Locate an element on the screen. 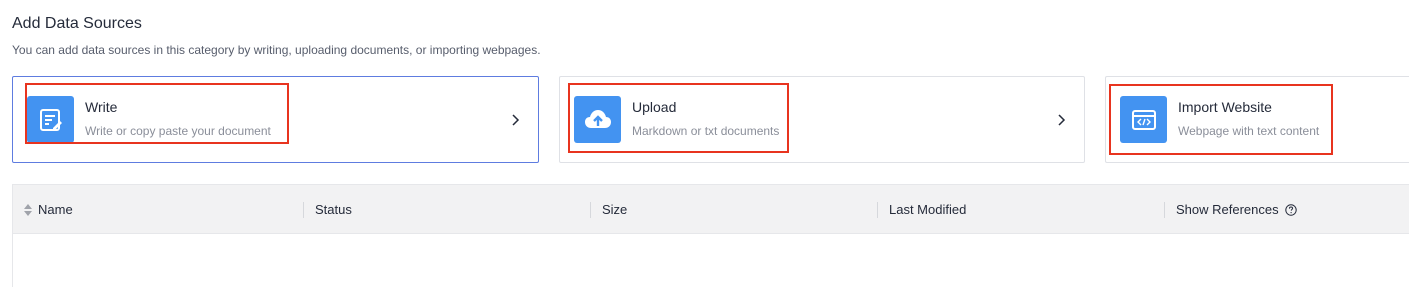 The height and width of the screenshot is (287, 1409). help-circle-icon is located at coordinates (1291, 210).